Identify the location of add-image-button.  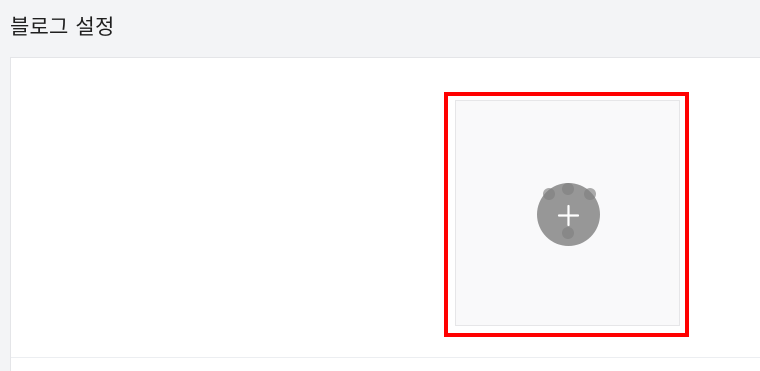
(568, 214).